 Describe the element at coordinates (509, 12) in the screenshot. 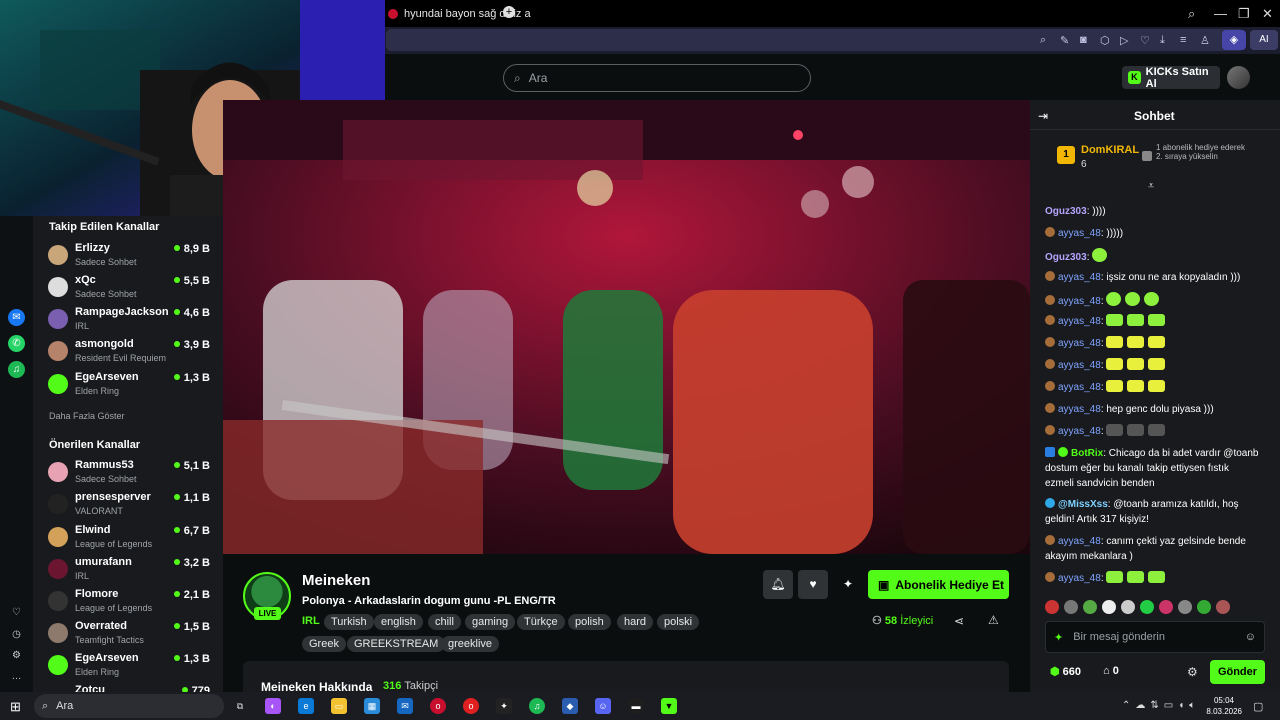

I see `new-tab-button: +` at that location.